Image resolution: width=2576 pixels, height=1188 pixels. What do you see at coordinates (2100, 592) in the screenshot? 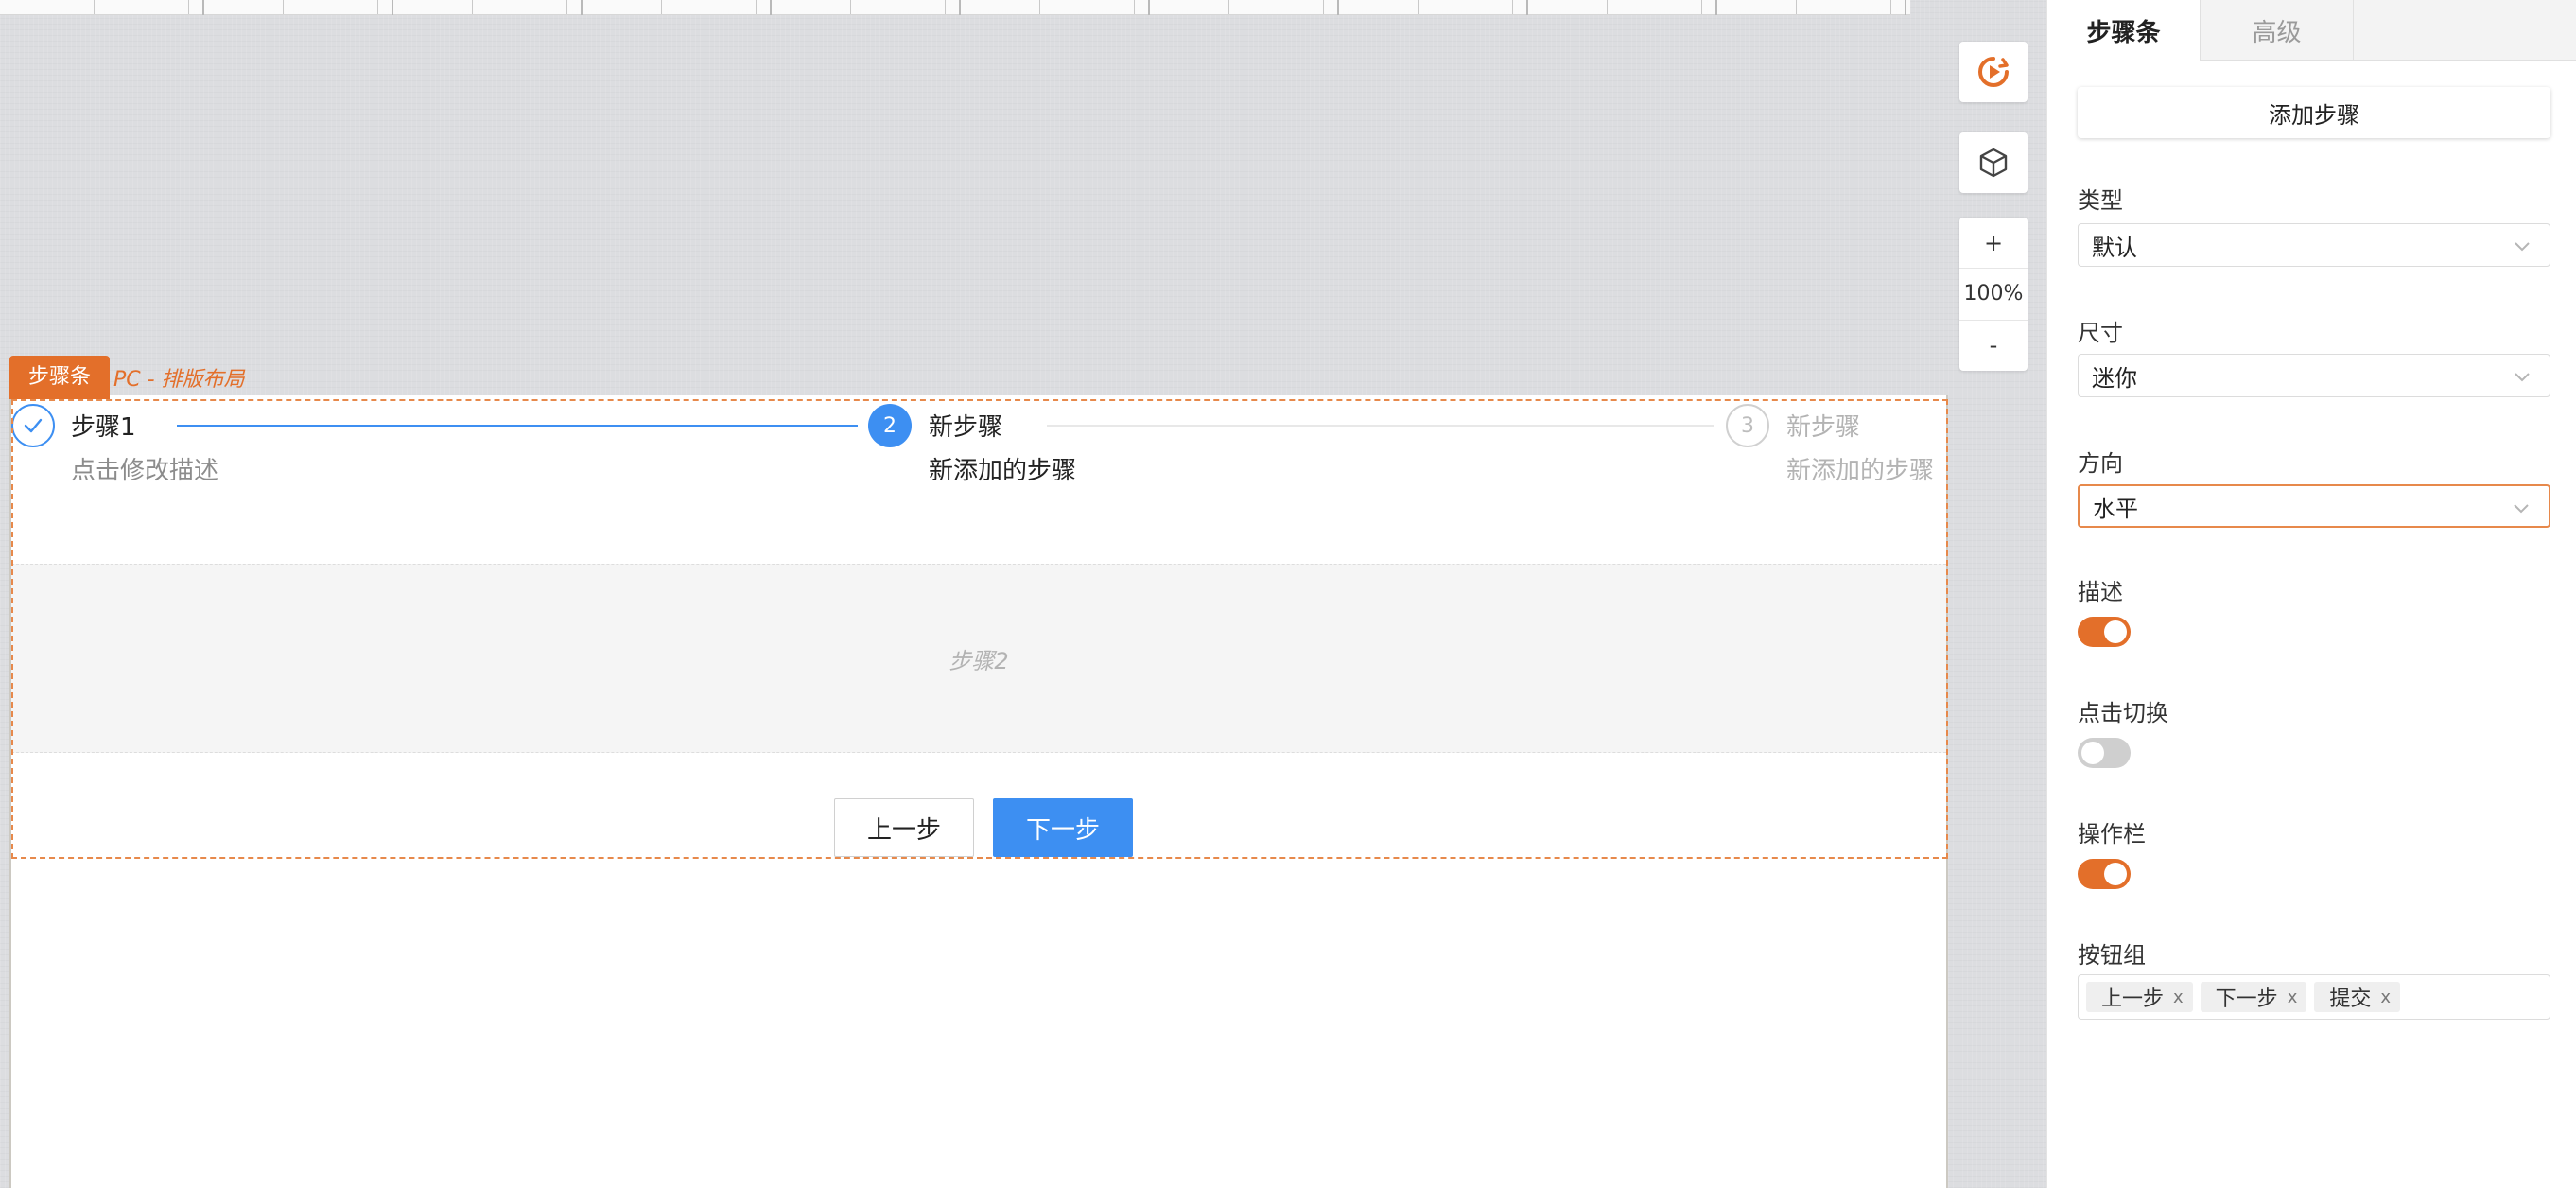
I see `description-label: 描述` at bounding box center [2100, 592].